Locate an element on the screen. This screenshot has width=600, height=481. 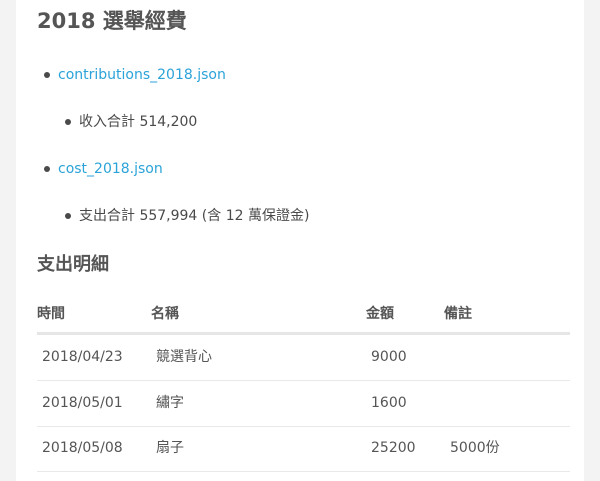
cell-time: 2018/04/23 is located at coordinates (82, 357).